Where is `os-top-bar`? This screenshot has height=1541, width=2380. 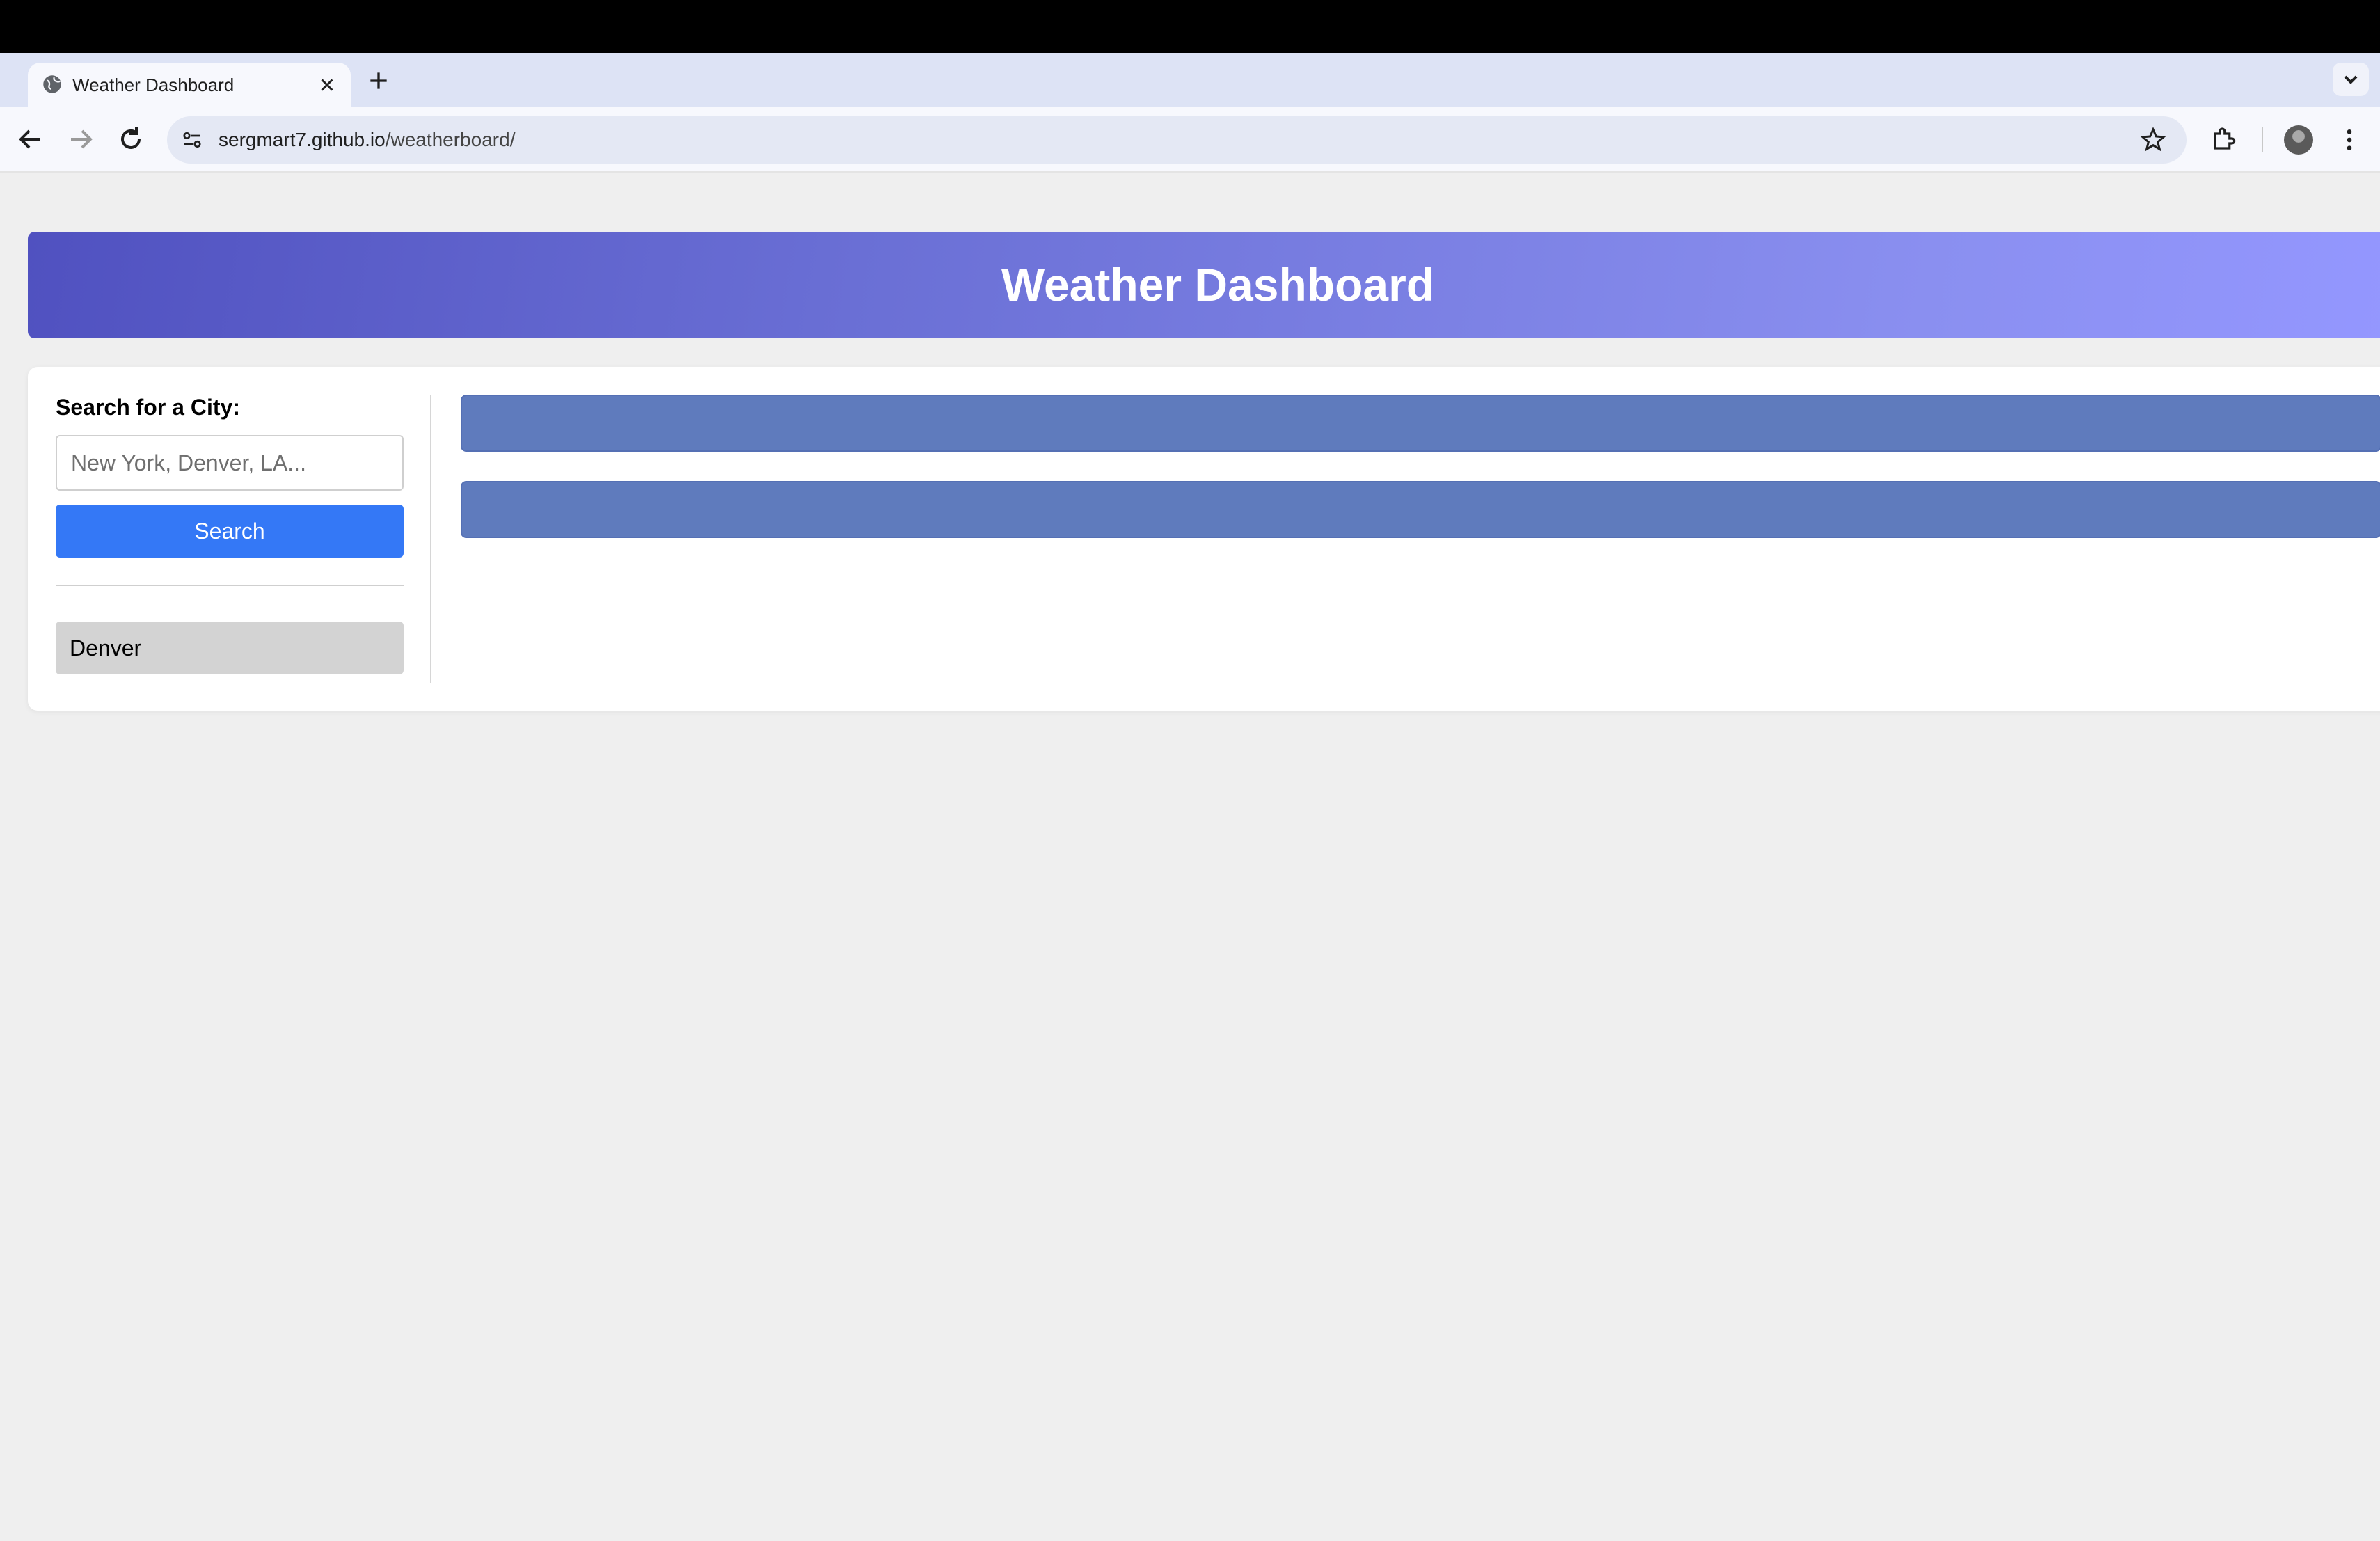
os-top-bar is located at coordinates (1190, 26).